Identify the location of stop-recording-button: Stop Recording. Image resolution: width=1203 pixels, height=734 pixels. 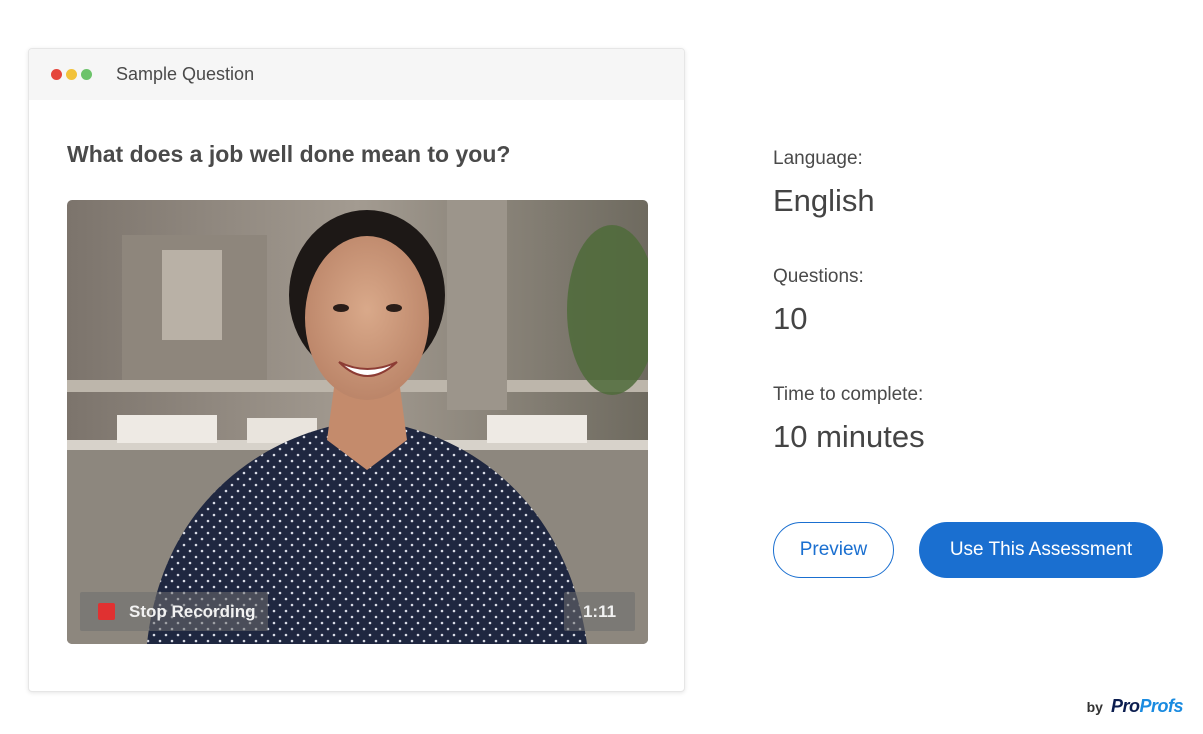
(174, 611).